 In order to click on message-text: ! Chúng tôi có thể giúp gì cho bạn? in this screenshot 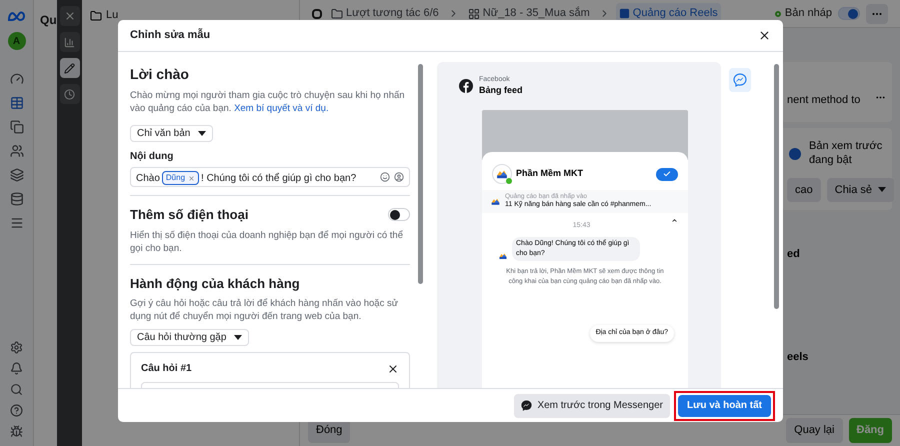, I will do `click(278, 179)`.